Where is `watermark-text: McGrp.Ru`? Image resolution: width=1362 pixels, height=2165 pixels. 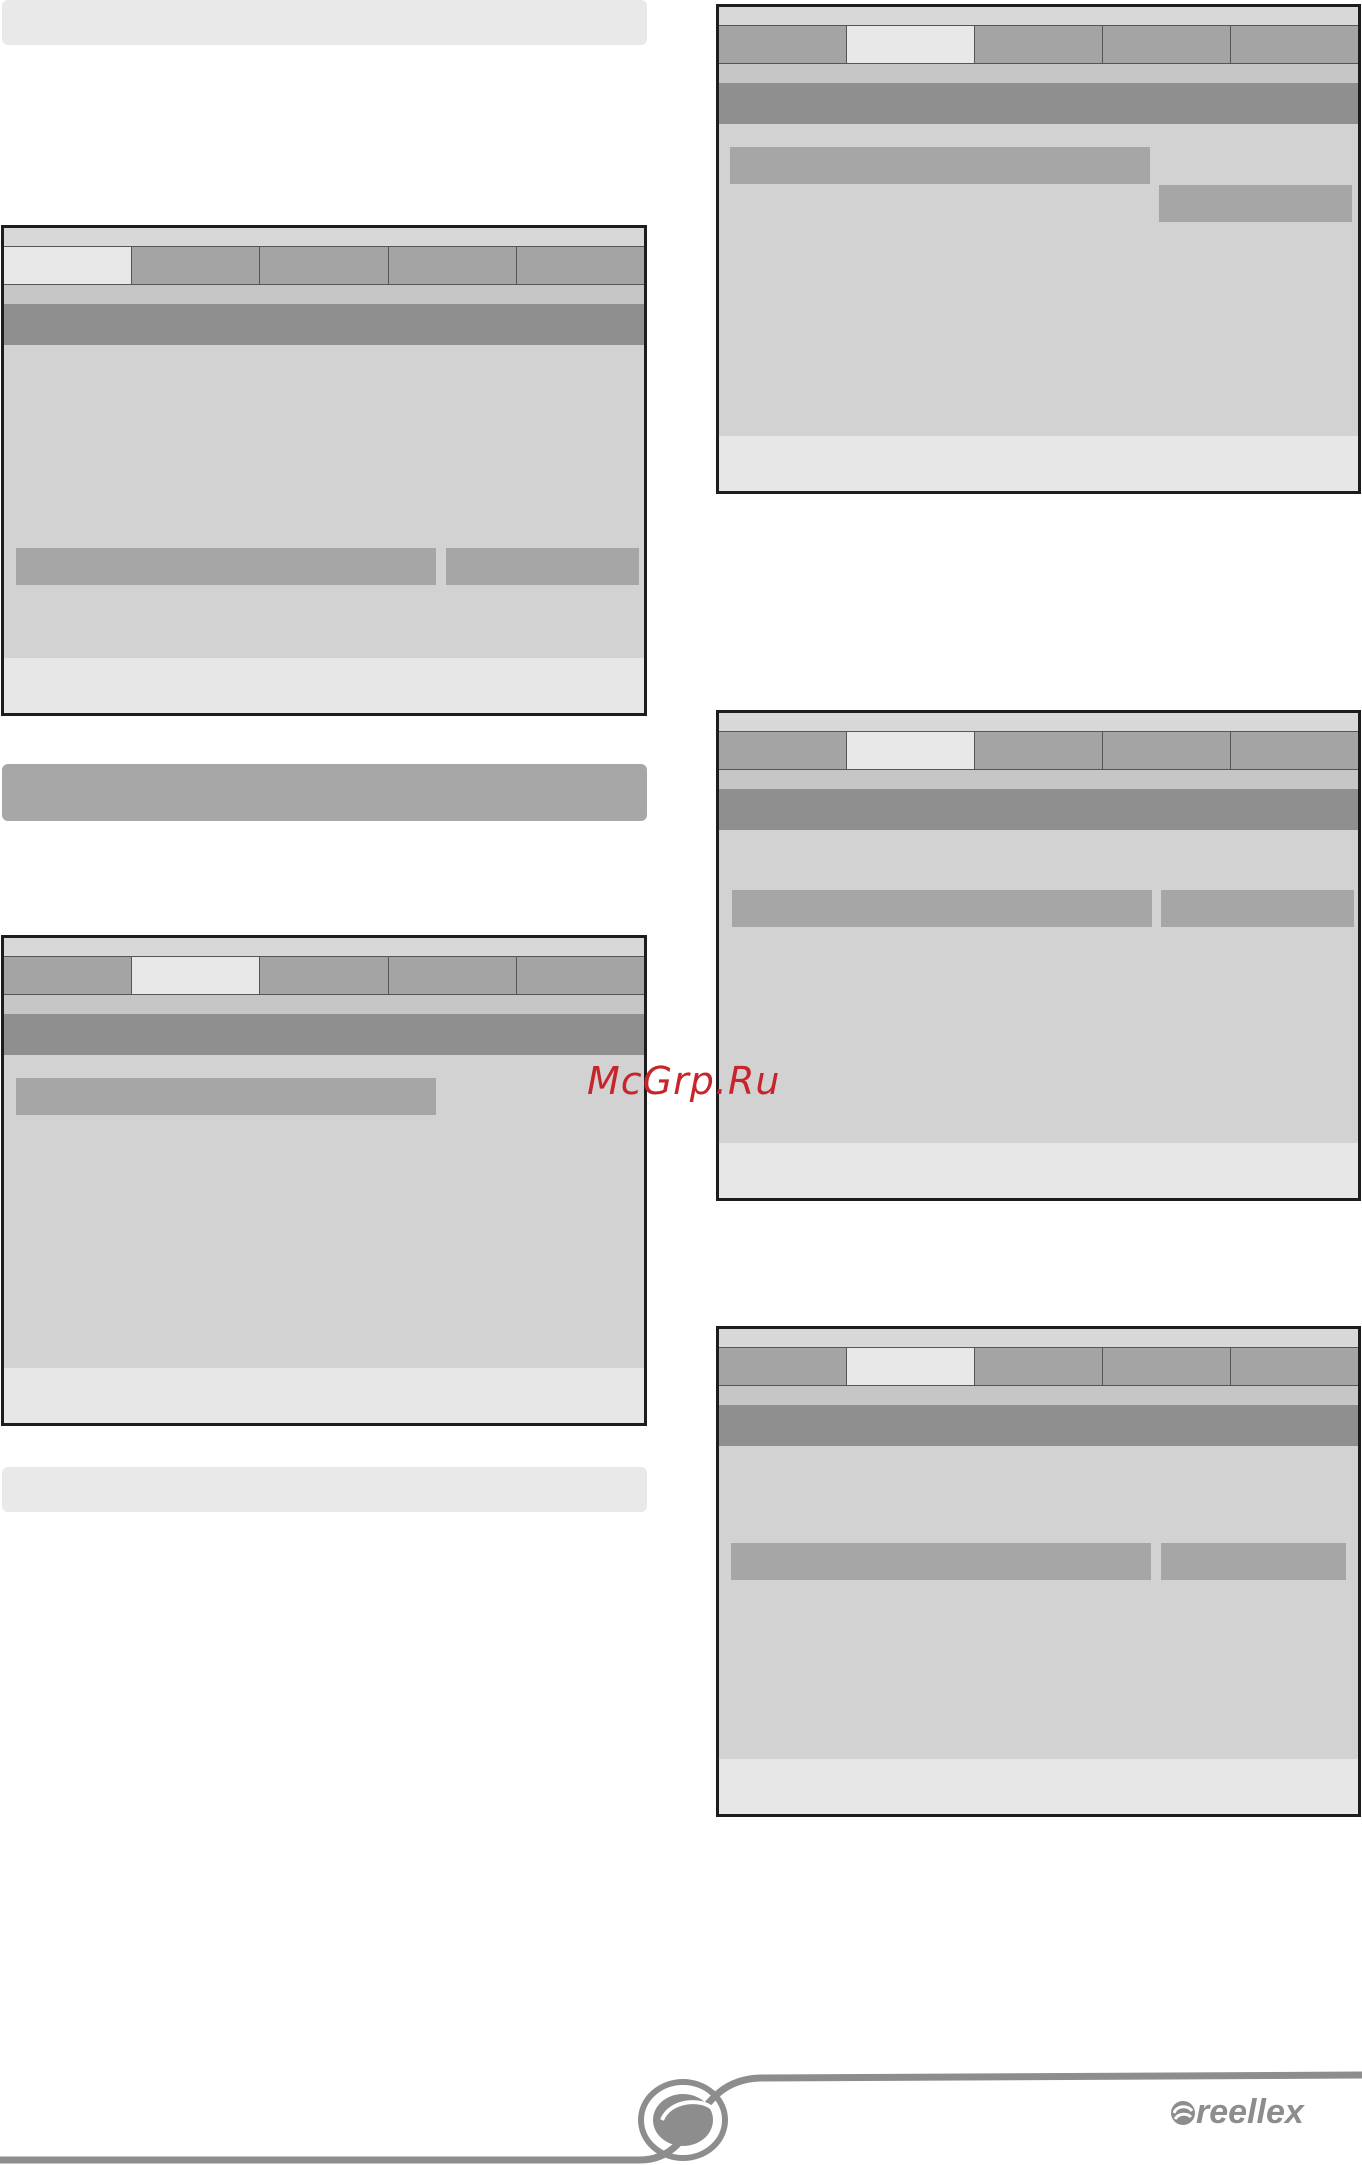
watermark-text: McGrp.Ru is located at coordinates (684, 1081).